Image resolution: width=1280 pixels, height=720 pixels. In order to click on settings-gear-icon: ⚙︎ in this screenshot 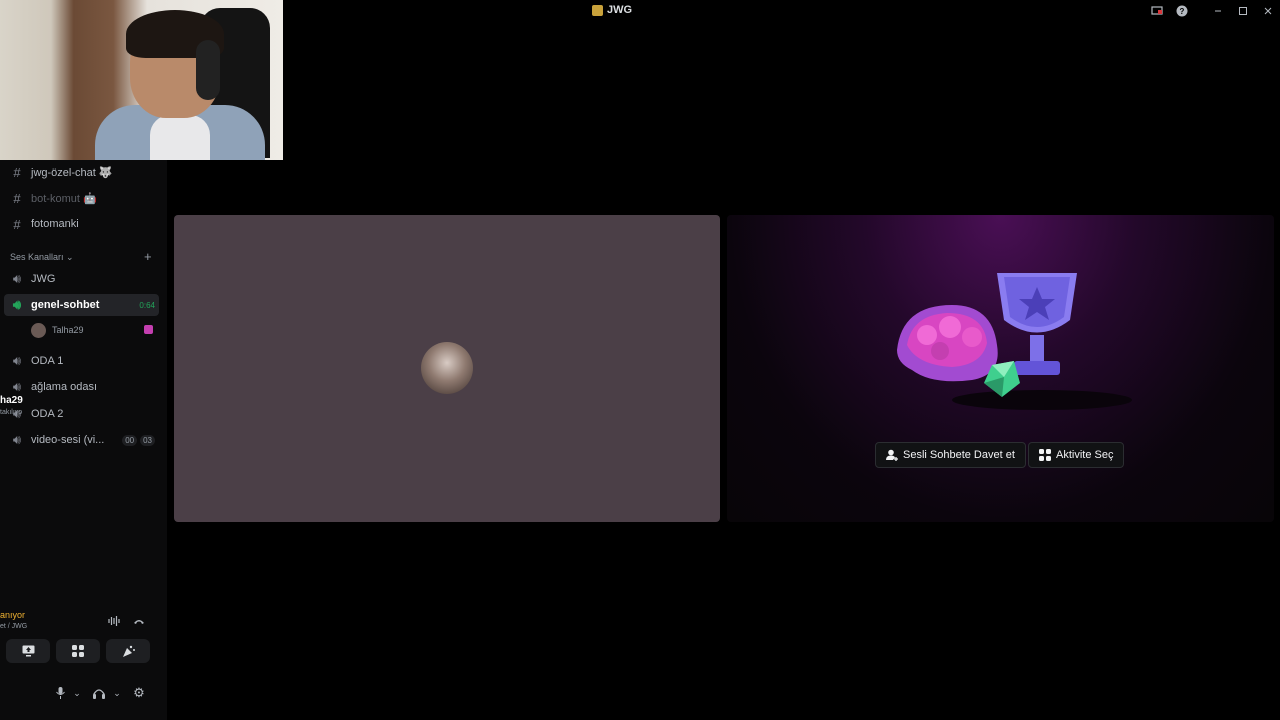, I will do `click(139, 693)`.